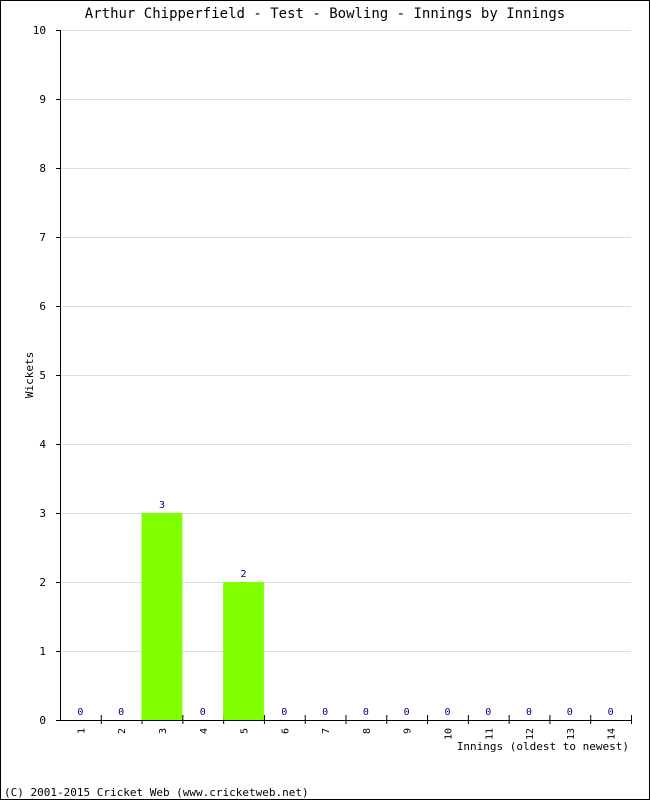 This screenshot has height=800, width=650. I want to click on y-tick-label: 7, so click(42, 237).